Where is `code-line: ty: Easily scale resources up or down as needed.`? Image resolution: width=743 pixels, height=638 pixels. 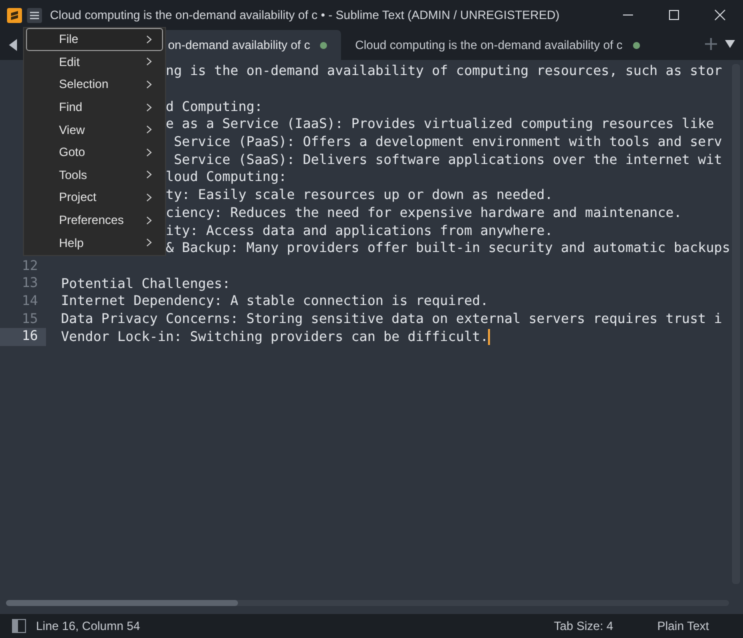 code-line: ty: Easily scale resources up or down as needed. is located at coordinates (359, 196).